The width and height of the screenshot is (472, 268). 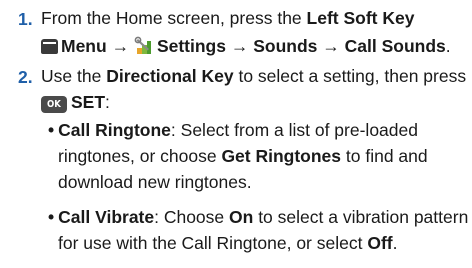 What do you see at coordinates (380, 243) in the screenshot?
I see `off-label: Off` at bounding box center [380, 243].